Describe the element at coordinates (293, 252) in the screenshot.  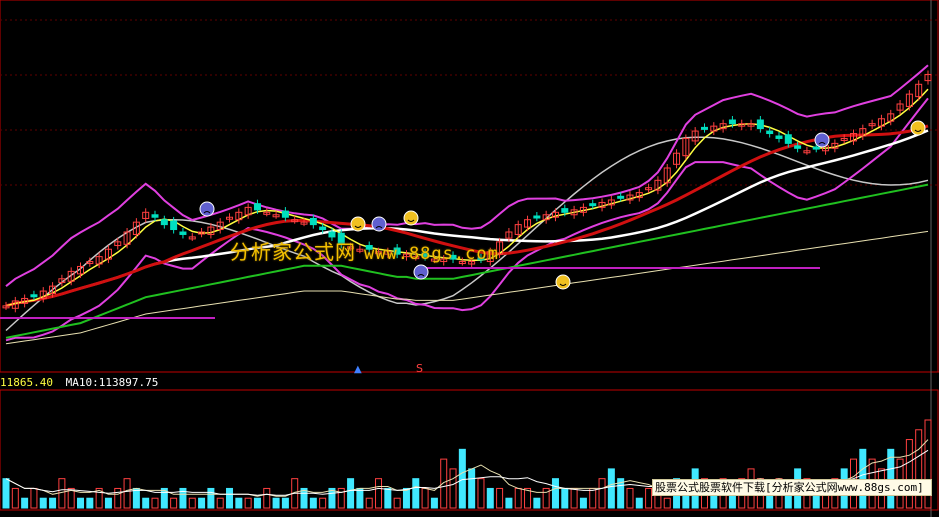
I see `watermark-center-text: 分析家公式网` at that location.